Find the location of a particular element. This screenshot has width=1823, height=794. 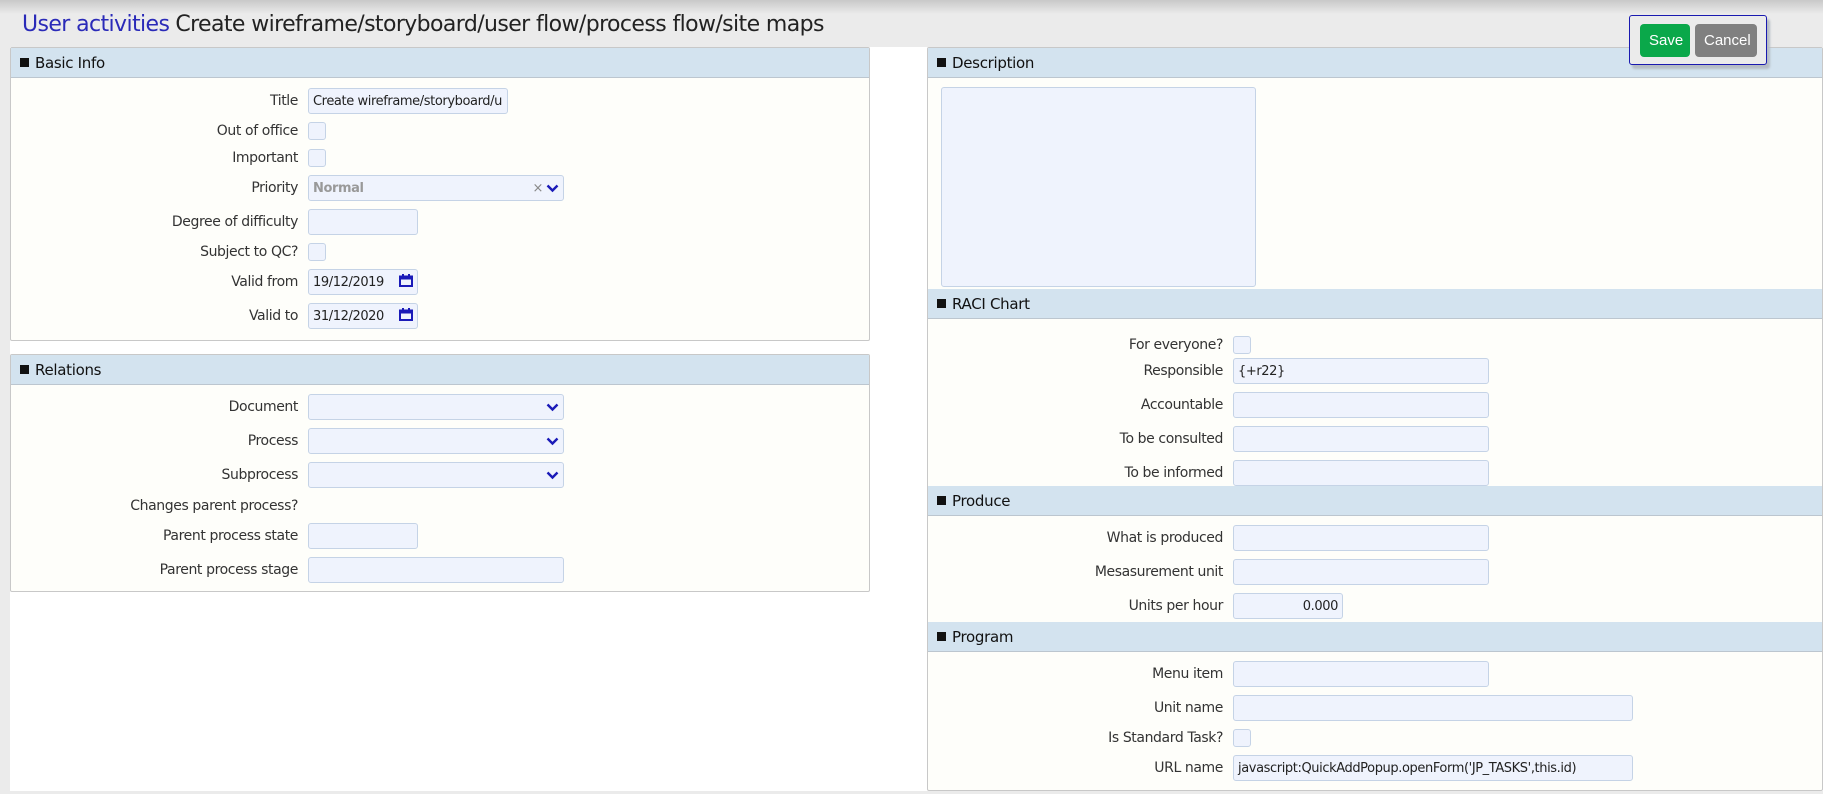

menu-item-label: Menu item is located at coordinates (1187, 674).